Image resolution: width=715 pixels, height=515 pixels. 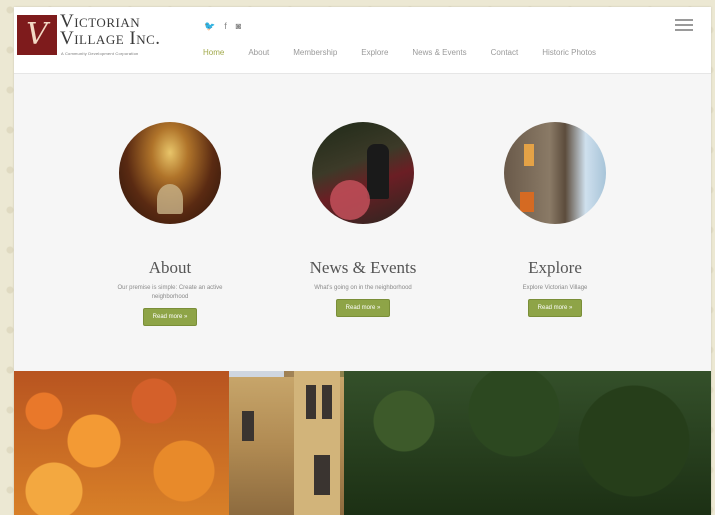 I want to click on about-photo, so click(x=170, y=173).